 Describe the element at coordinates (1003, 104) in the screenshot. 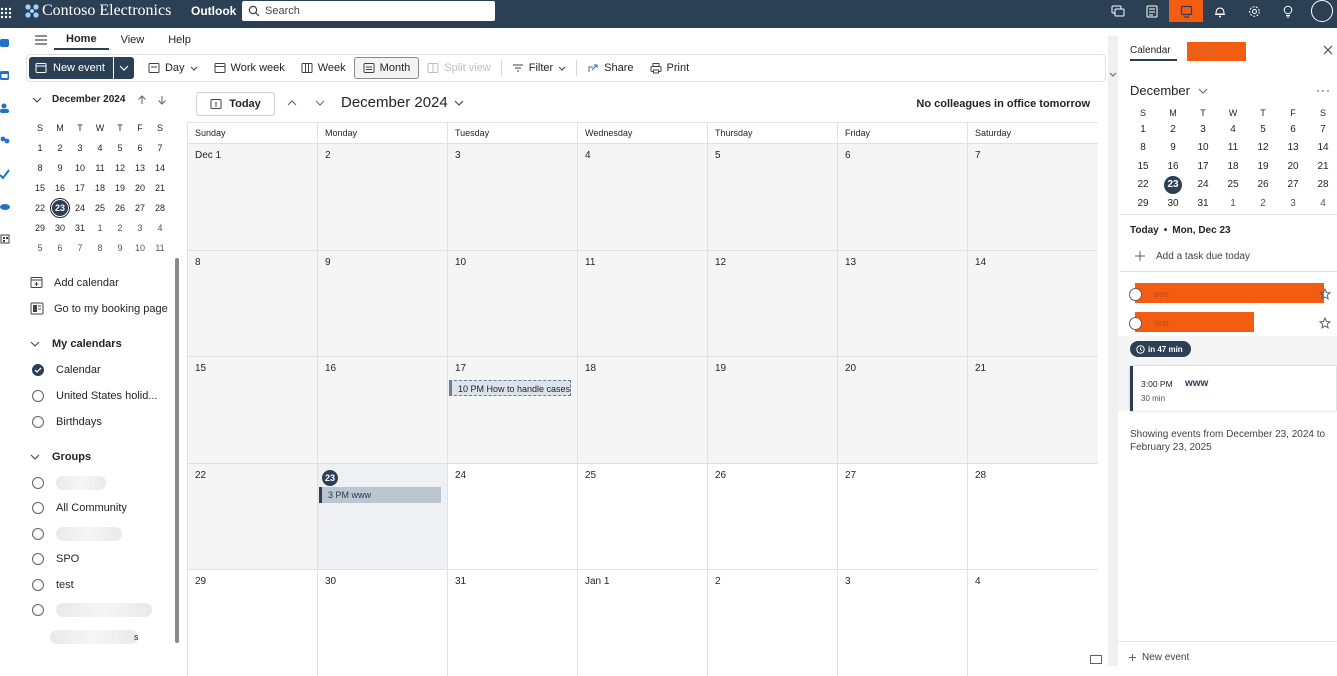

I see `colleagues-status: No colleagues in office tomorrow` at that location.